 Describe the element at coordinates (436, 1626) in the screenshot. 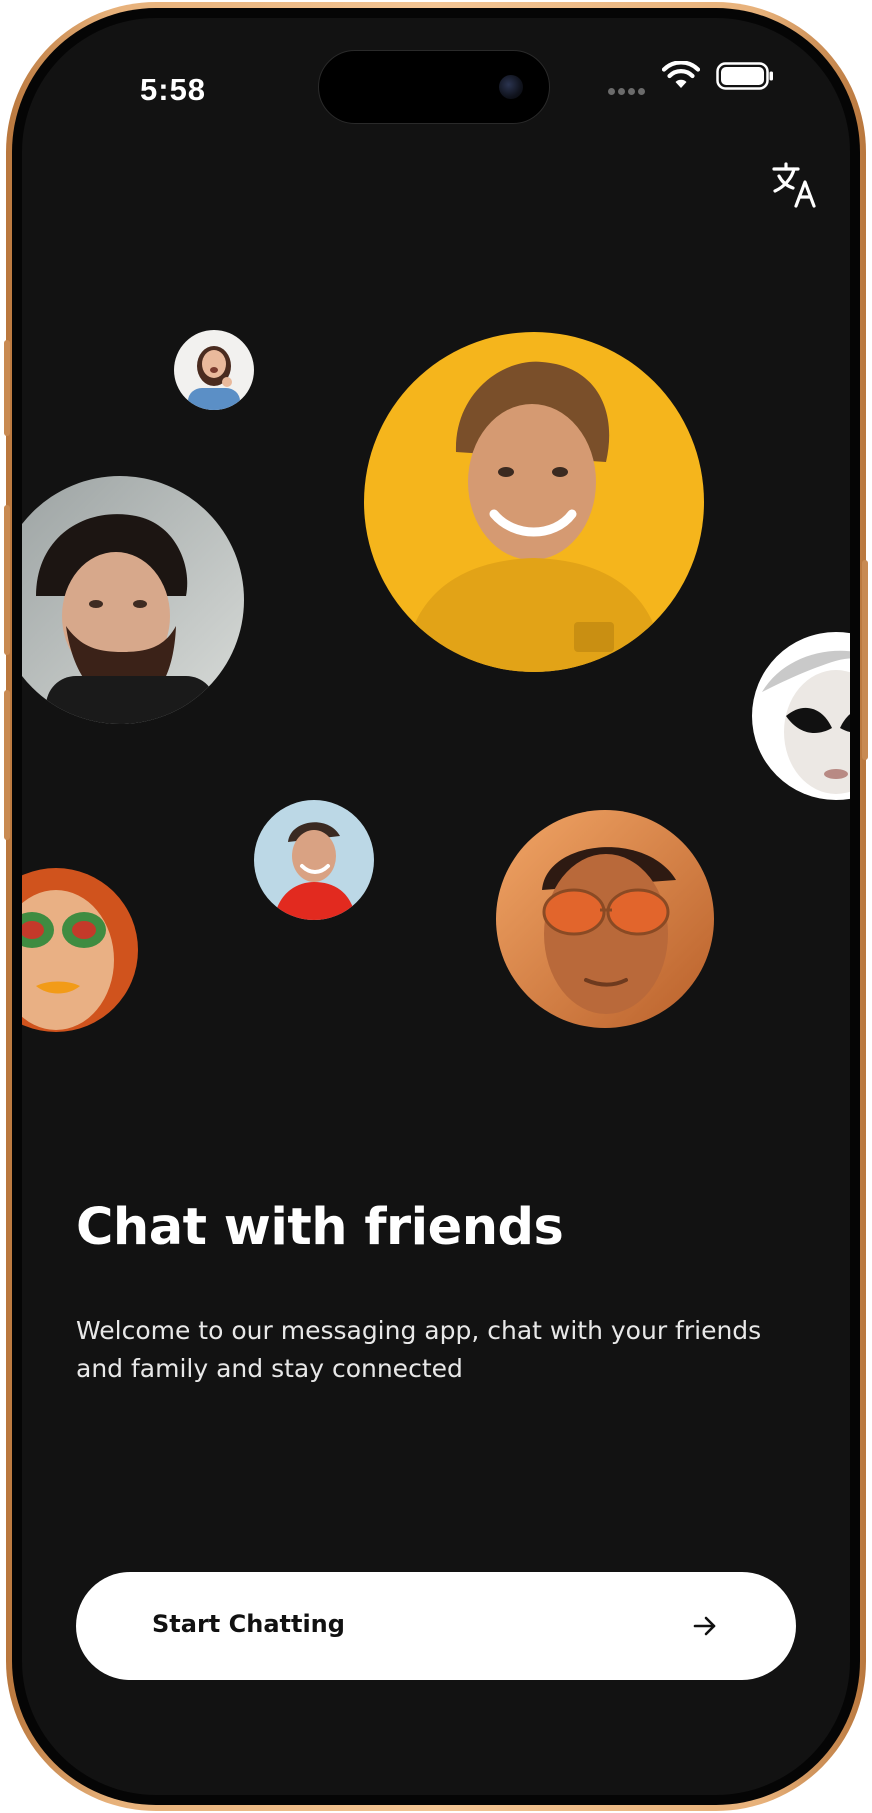

I see `start-chatting-button: Start Chatting` at that location.